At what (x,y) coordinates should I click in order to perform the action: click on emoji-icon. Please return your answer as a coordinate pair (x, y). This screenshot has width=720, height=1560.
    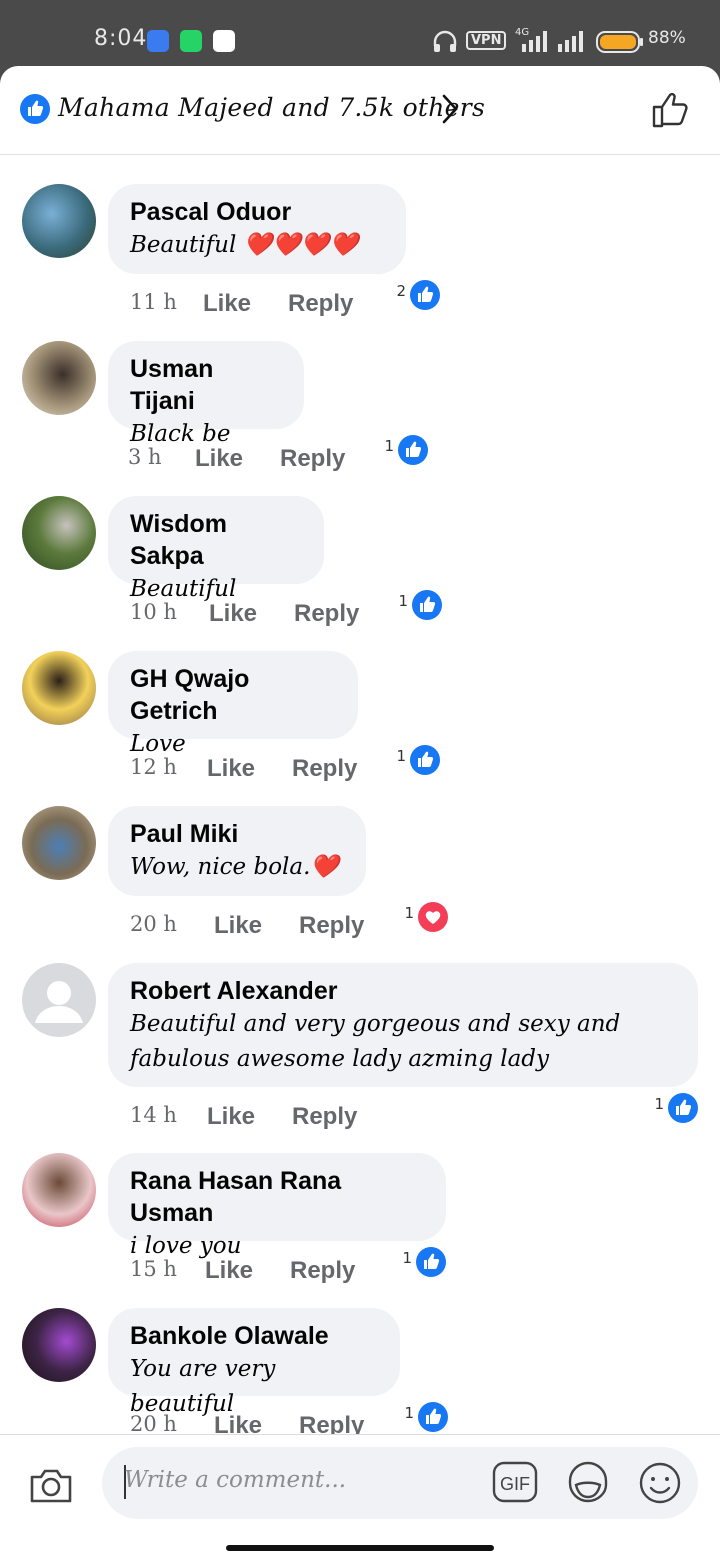
    Looking at the image, I should click on (660, 1483).